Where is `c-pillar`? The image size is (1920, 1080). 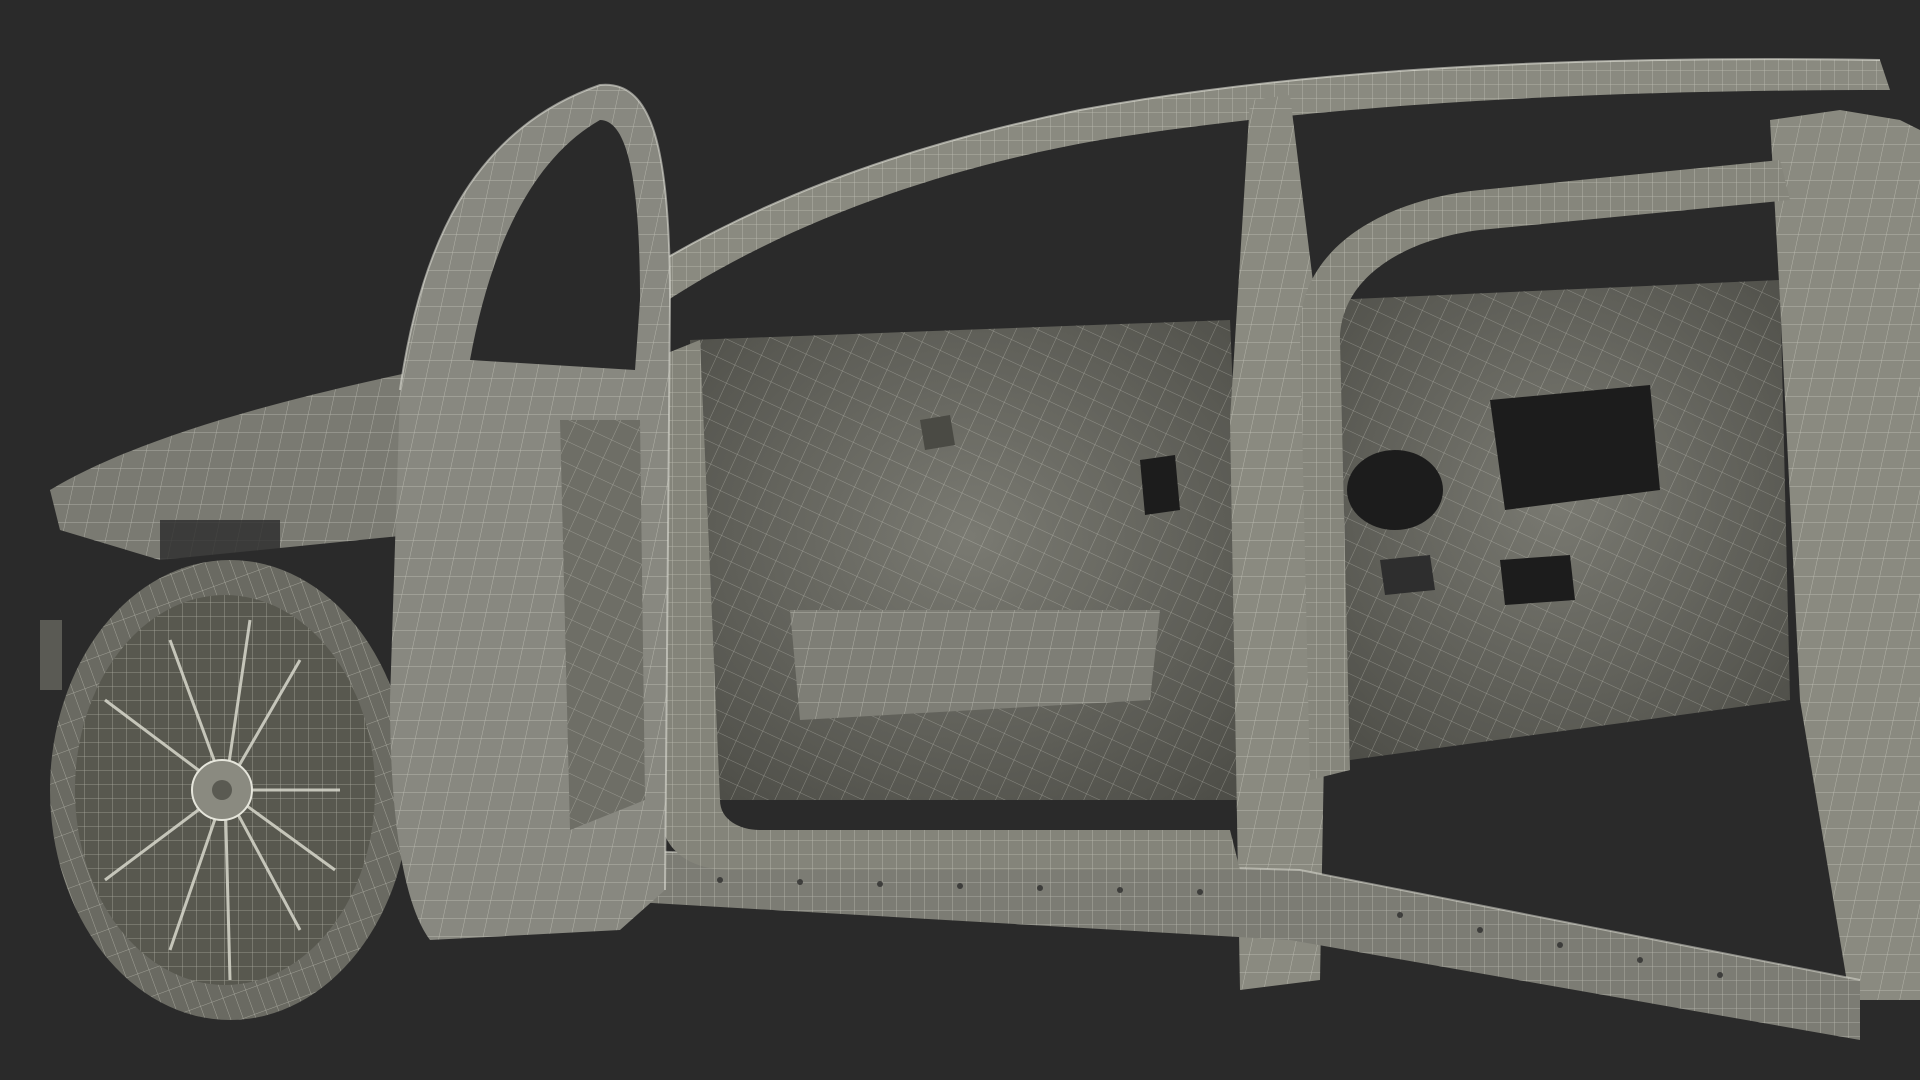 c-pillar is located at coordinates (1845, 555).